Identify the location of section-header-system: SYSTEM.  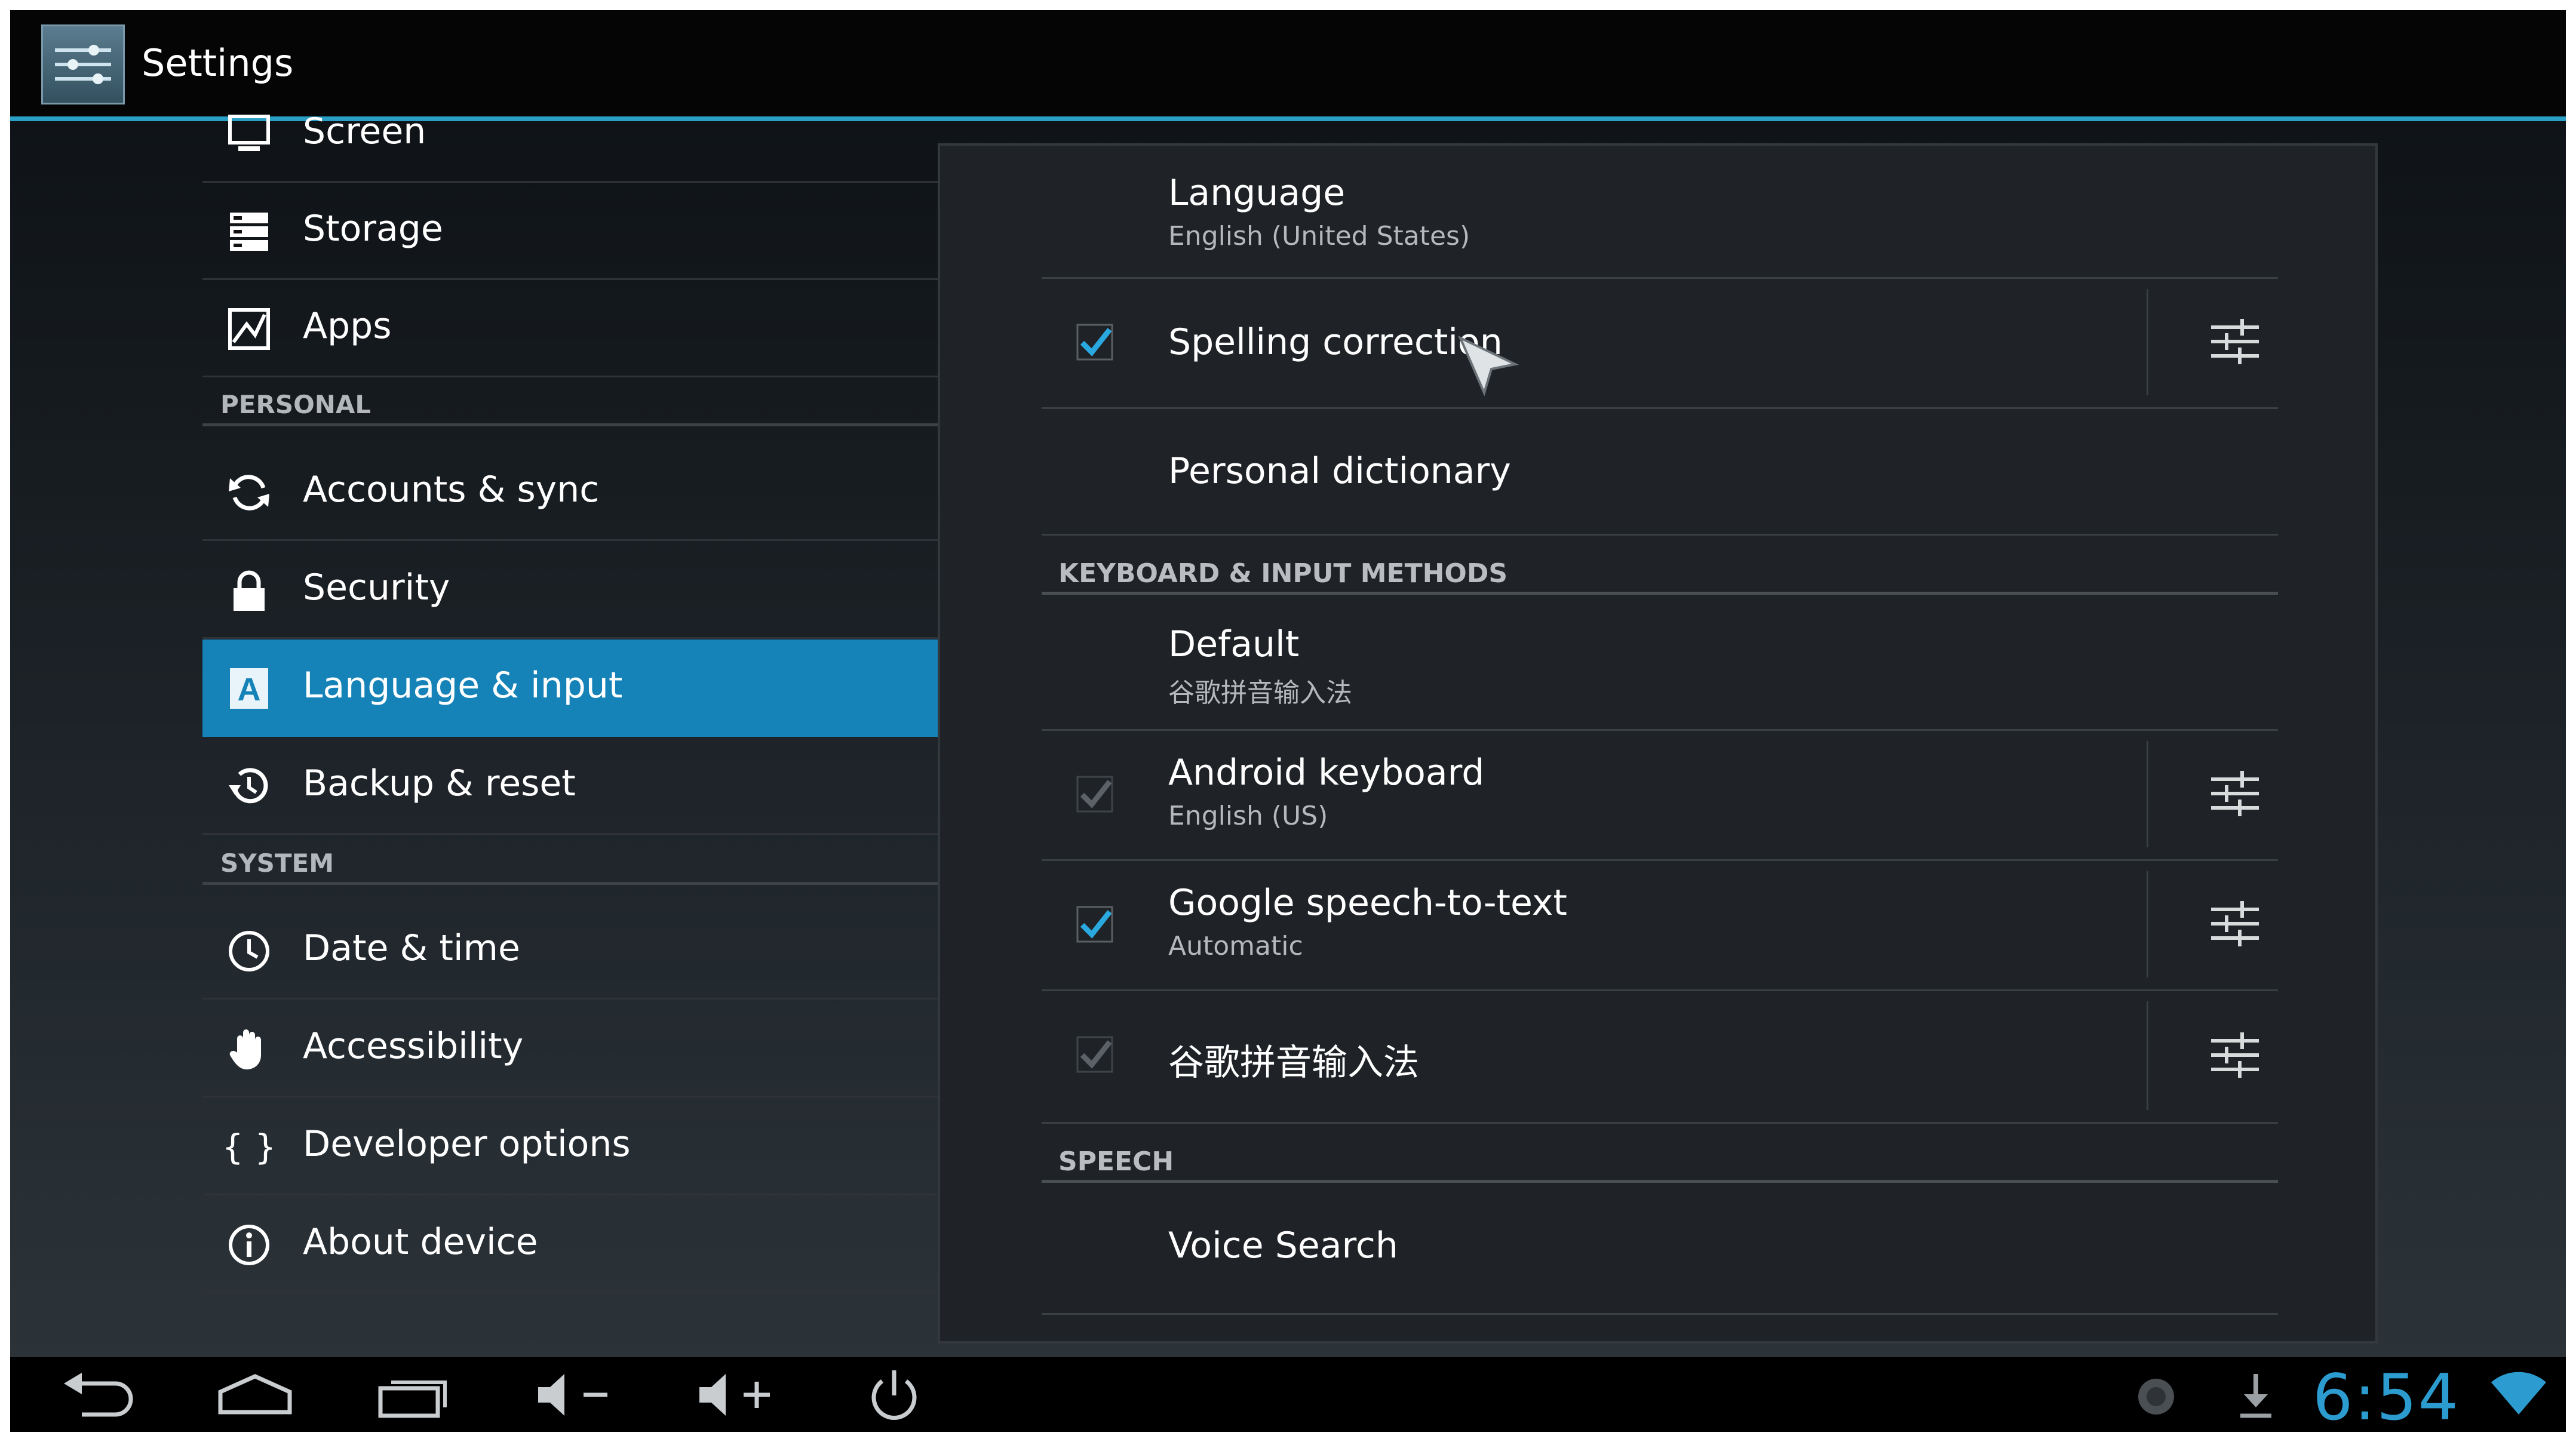
(570, 865).